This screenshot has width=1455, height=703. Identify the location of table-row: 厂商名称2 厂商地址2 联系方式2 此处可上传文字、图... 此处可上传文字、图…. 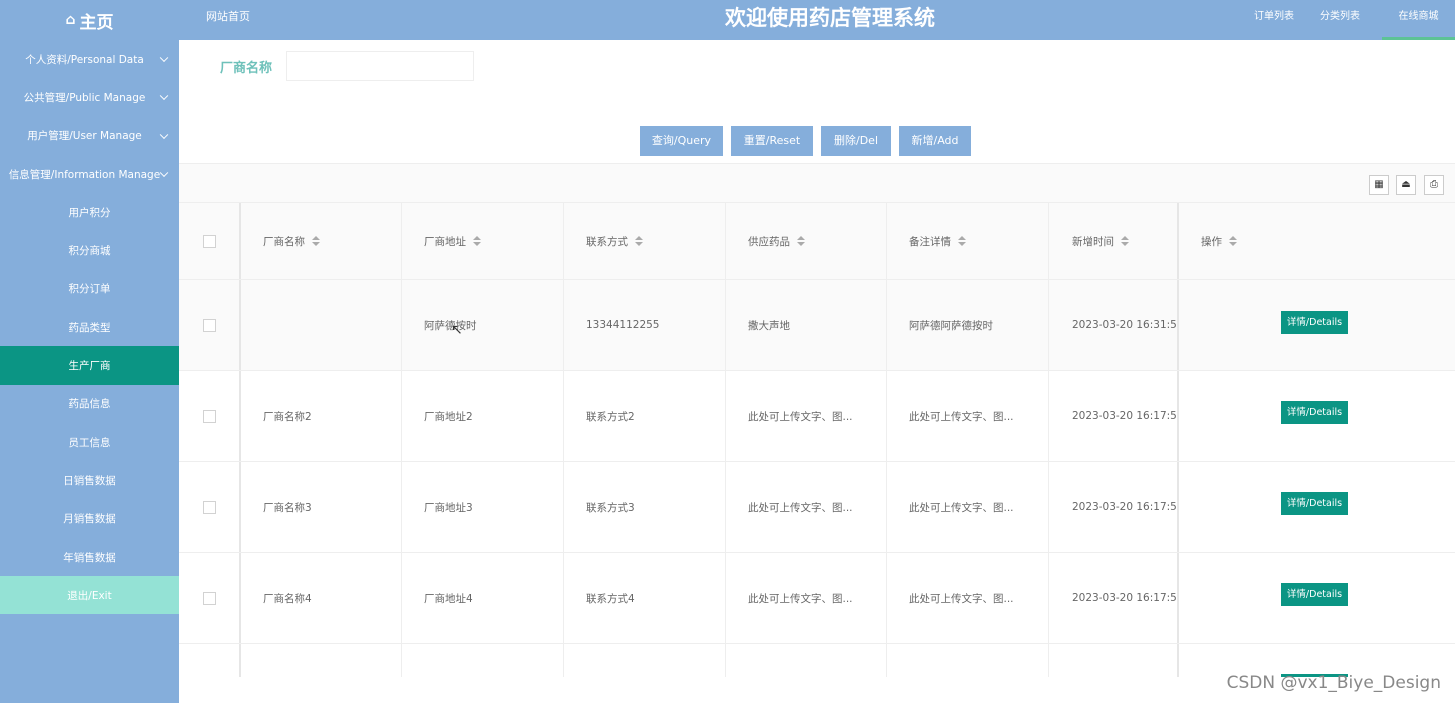
(817, 416).